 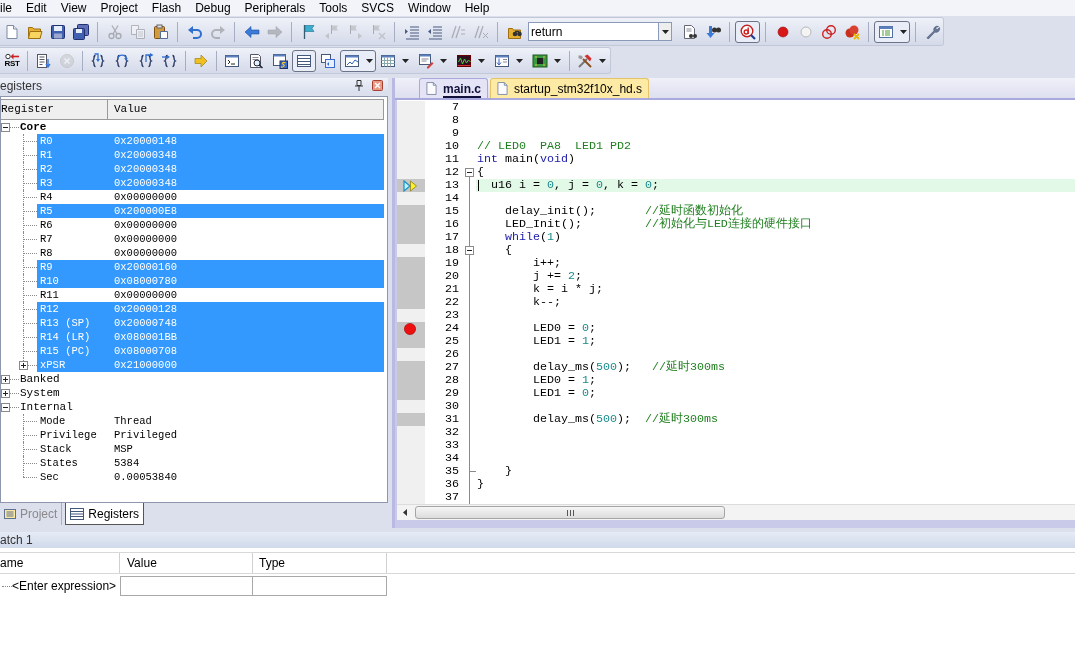 I want to click on code-line: {, so click(x=508, y=250).